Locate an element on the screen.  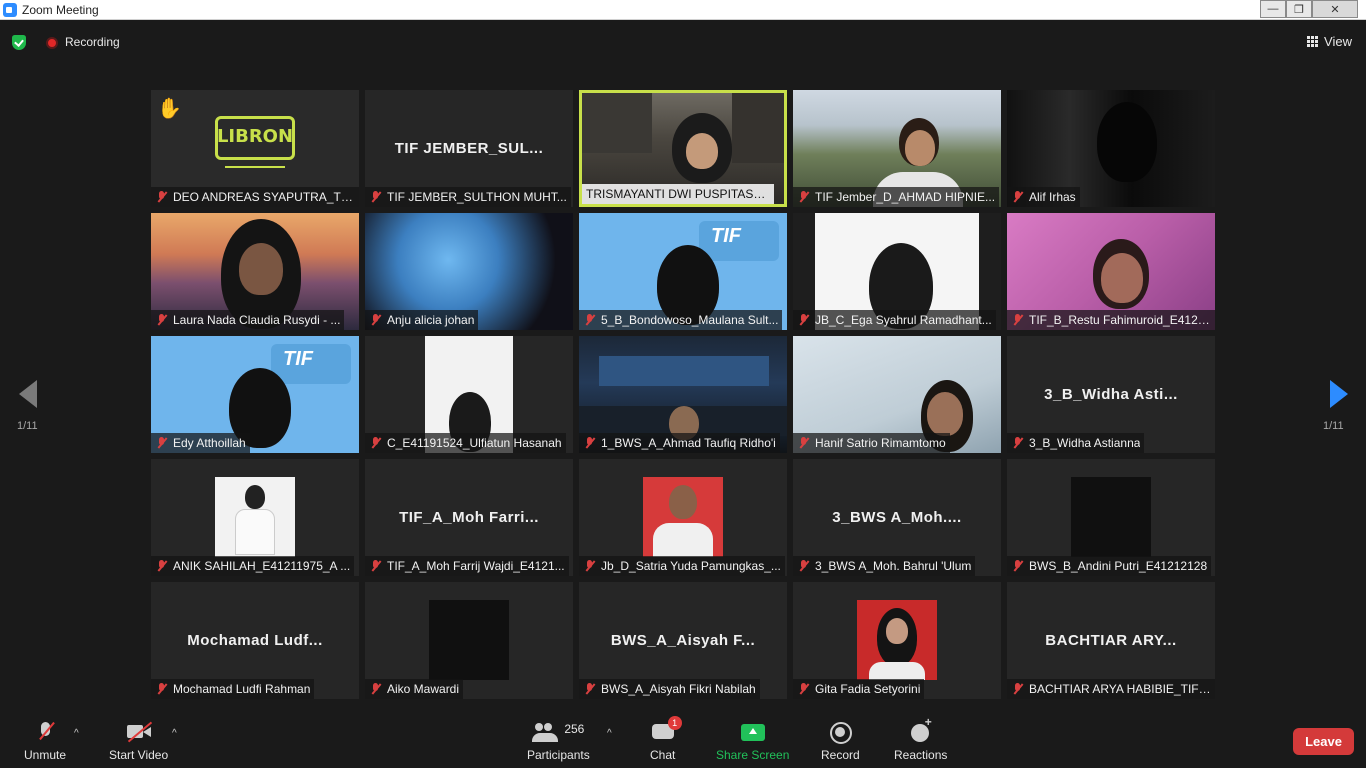
participant-name: Mochamad Ludfi Rahman is located at coordinates (242, 689).